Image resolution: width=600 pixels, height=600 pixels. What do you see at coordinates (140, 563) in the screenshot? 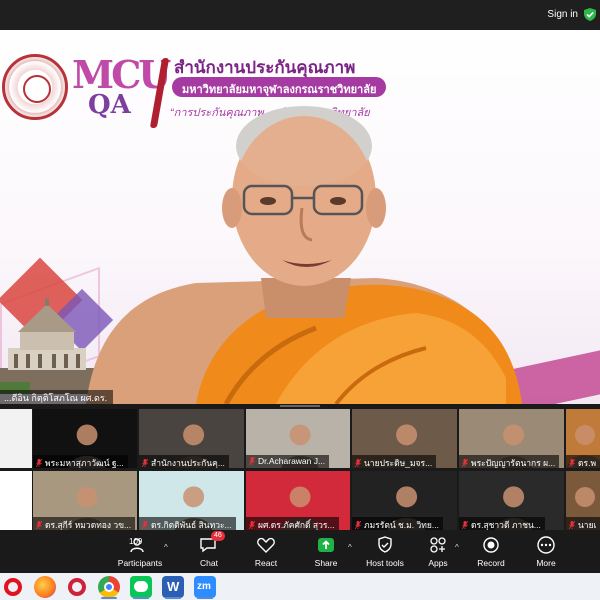
I see `participants-label: Participants` at bounding box center [140, 563].